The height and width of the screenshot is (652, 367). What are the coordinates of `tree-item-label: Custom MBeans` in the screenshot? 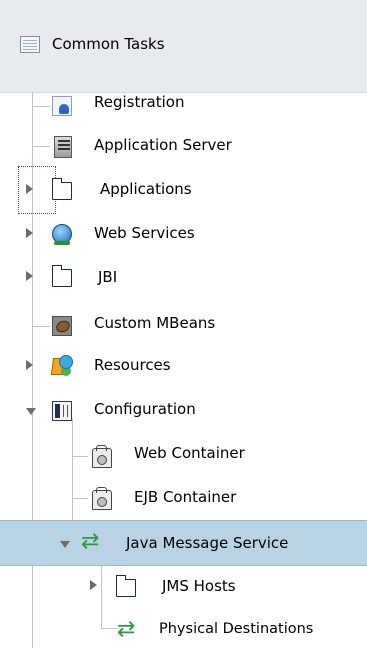 It's located at (155, 323).